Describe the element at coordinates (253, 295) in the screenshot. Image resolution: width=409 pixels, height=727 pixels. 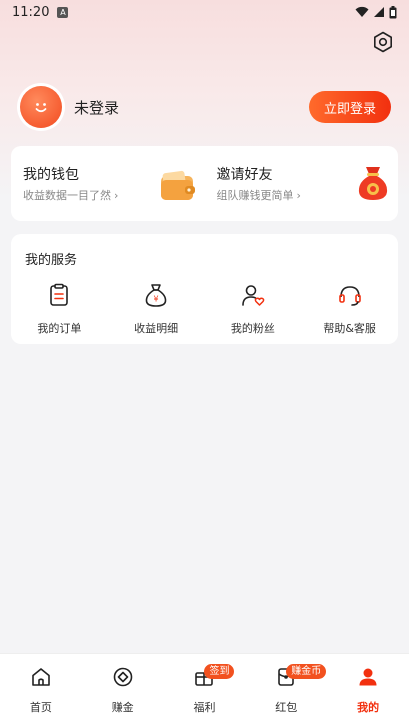
I see `fans-icon` at that location.